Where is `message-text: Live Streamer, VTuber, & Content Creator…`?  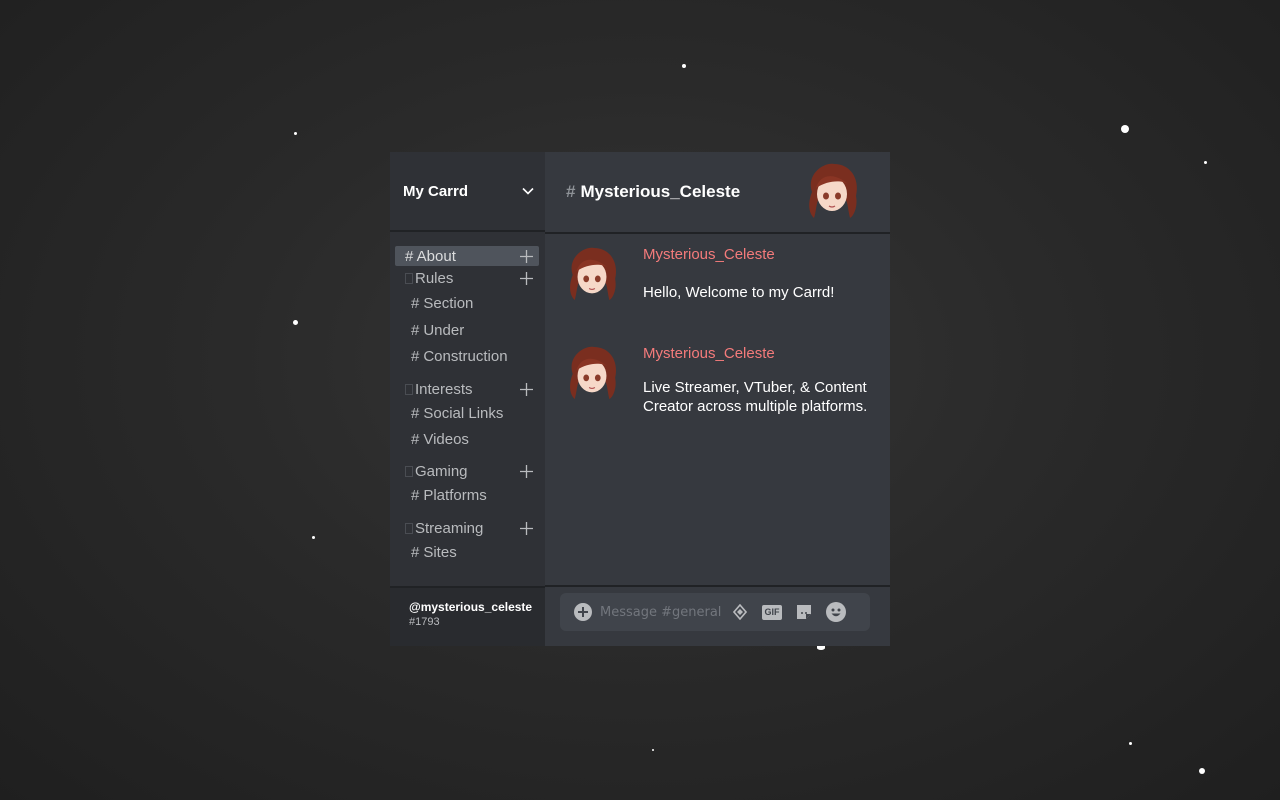 message-text: Live Streamer, VTuber, & Content Creator… is located at coordinates (755, 397).